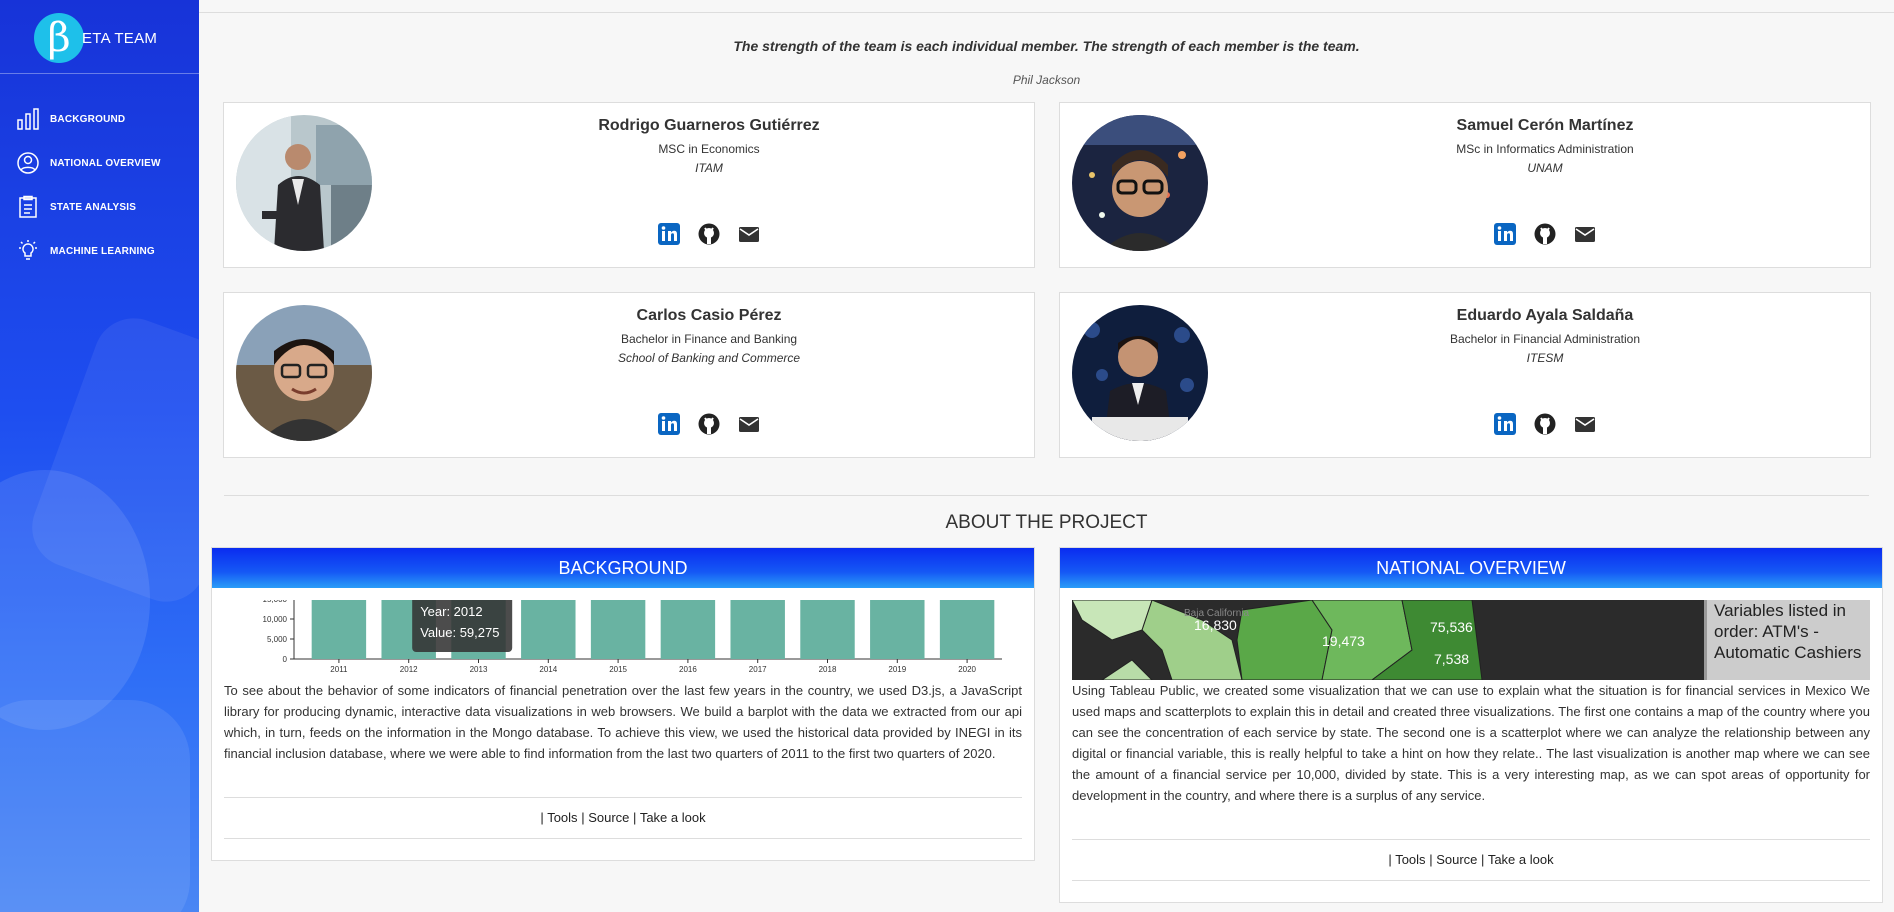 This screenshot has width=1894, height=912. I want to click on sidebar-item-national-overview: NATIONAL OVERVIEW, so click(99, 163).